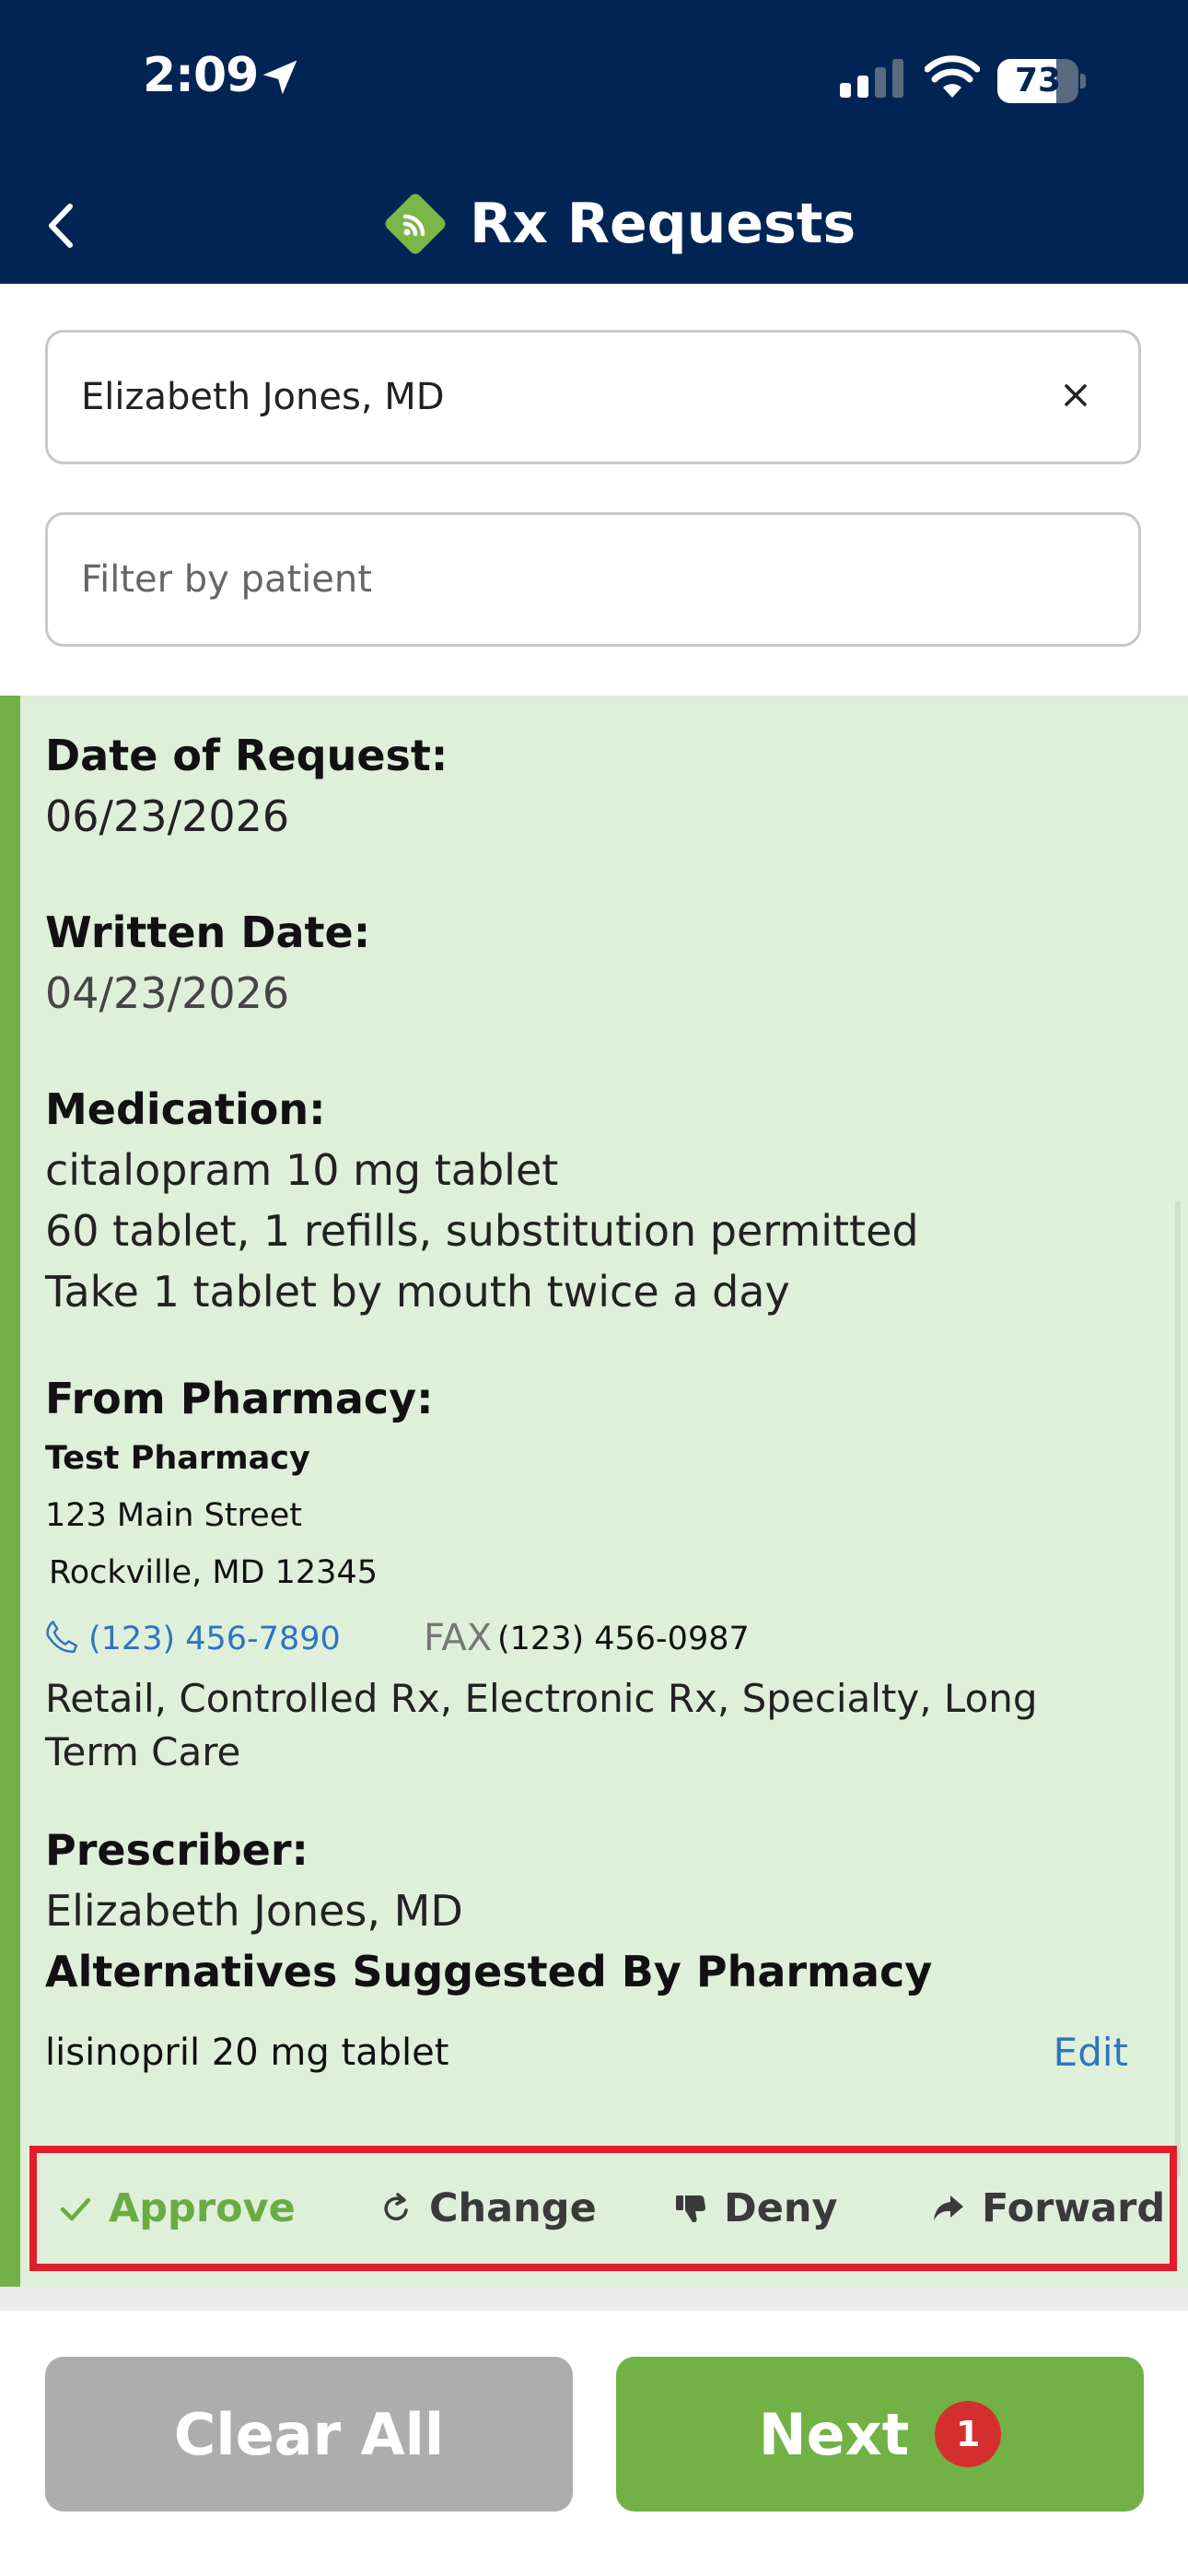 This screenshot has width=1188, height=2576. What do you see at coordinates (60, 225) in the screenshot?
I see `back-chevron-icon` at bounding box center [60, 225].